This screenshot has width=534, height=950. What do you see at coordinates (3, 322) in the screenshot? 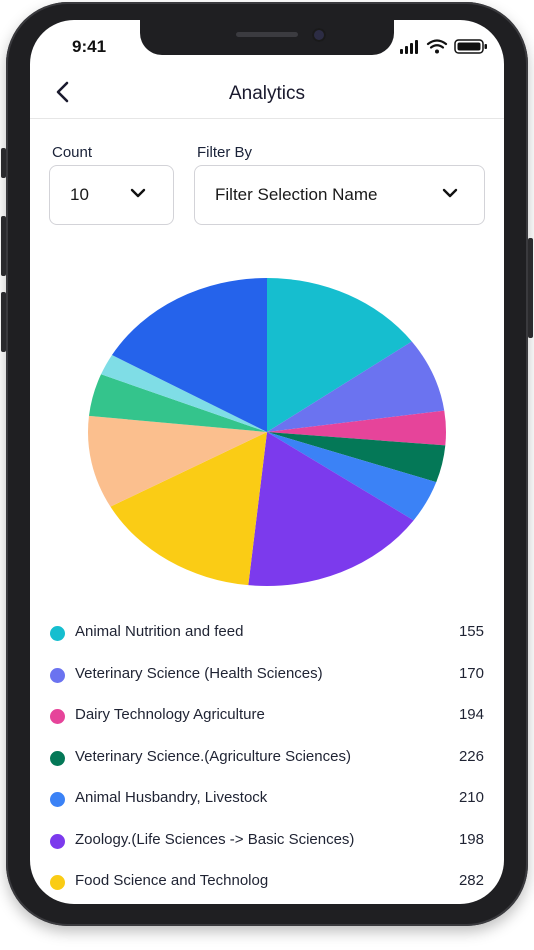
I see `volume-down-button` at bounding box center [3, 322].